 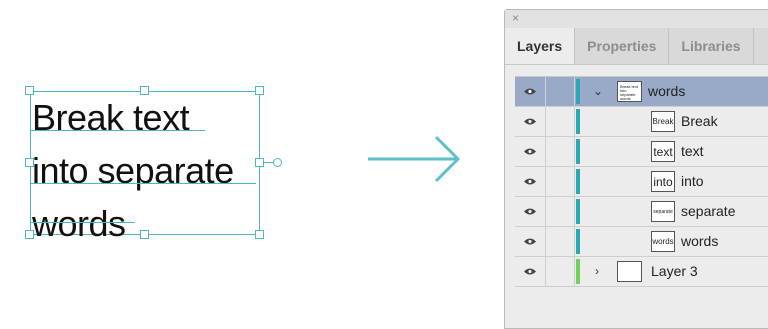 I want to click on layer-row-separate: separate separate, so click(x=641, y=212).